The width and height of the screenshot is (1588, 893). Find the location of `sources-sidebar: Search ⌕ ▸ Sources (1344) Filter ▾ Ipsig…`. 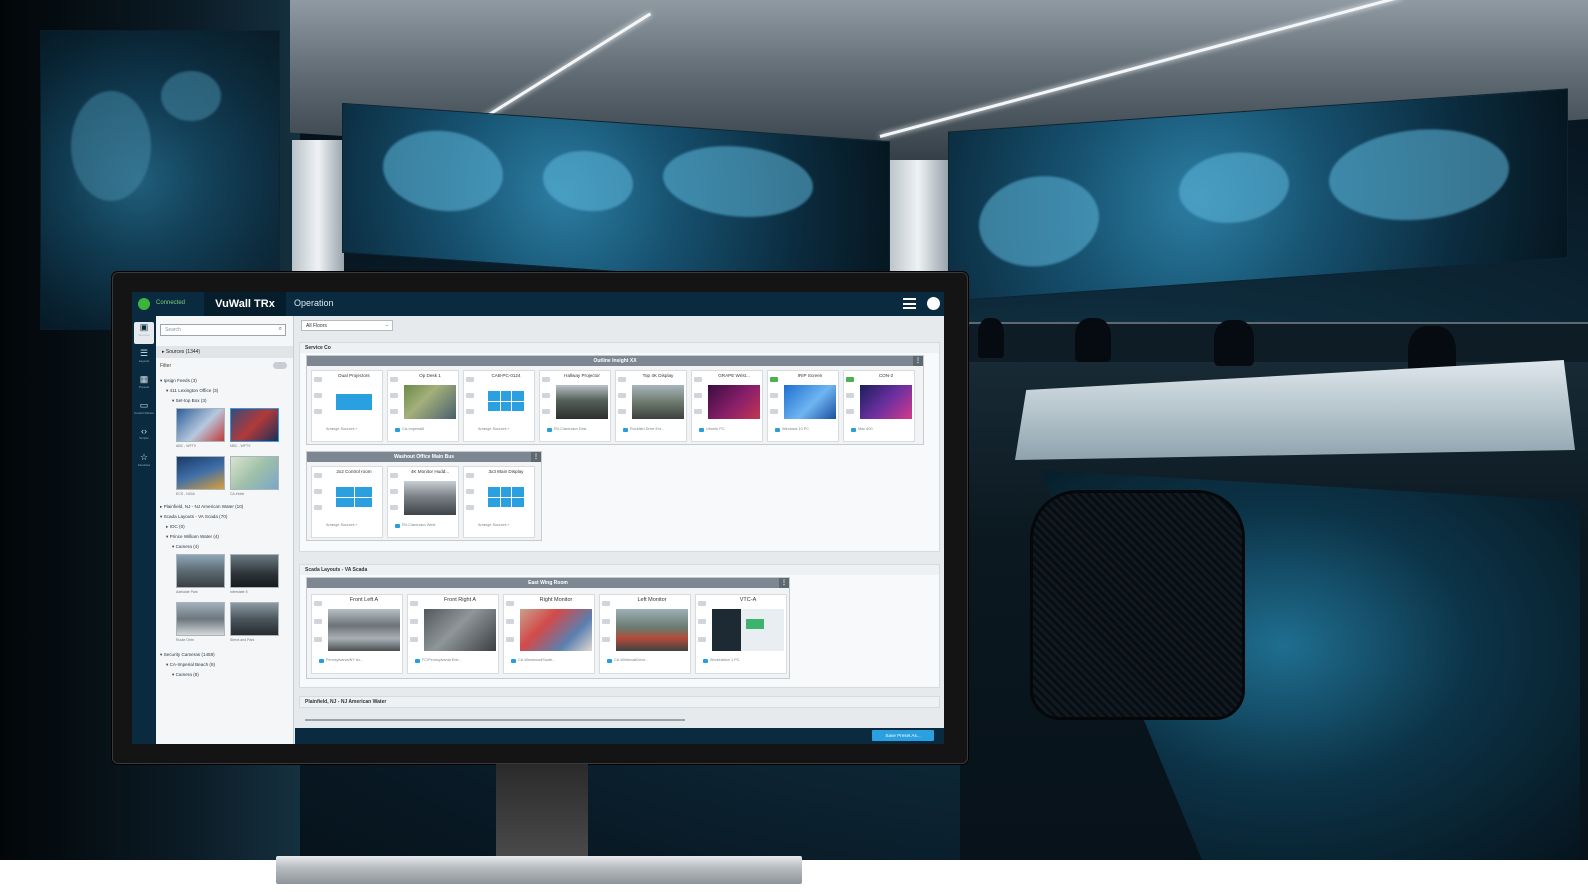

sources-sidebar: Search ⌕ ▸ Sources (1344) Filter ▾ Ipsig… is located at coordinates (225, 530).